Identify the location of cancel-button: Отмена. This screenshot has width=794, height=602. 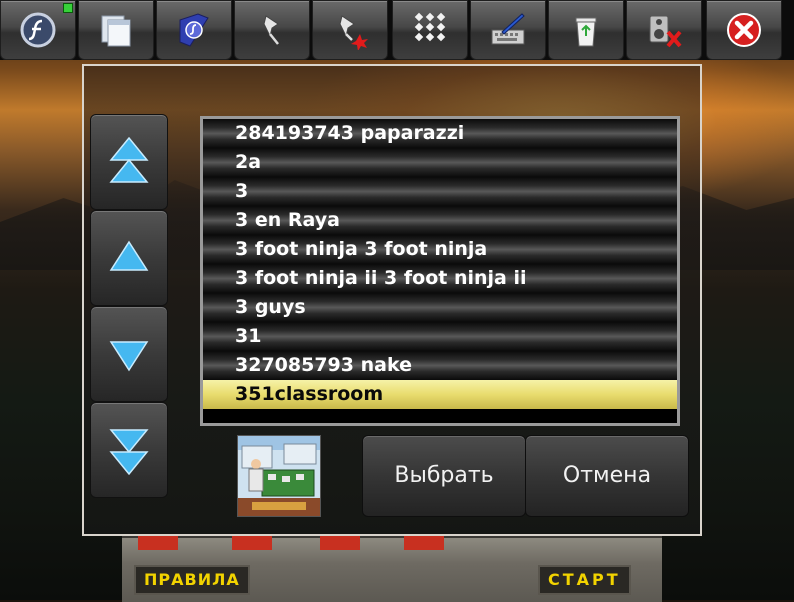
(607, 476).